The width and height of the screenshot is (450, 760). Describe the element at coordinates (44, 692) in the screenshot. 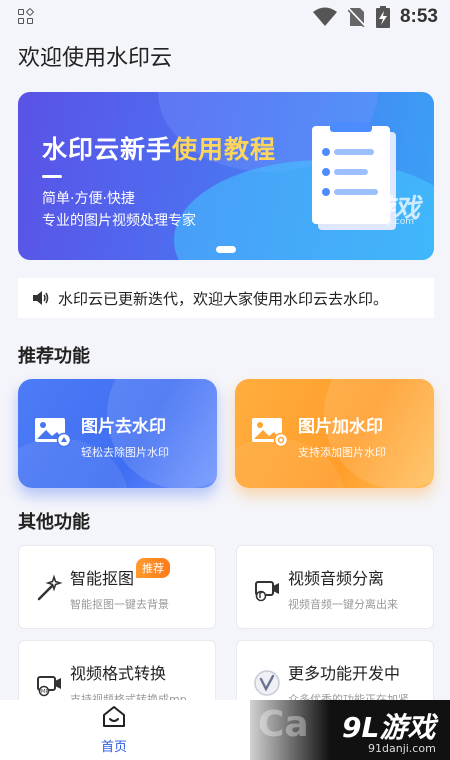

I see `svg-text: MP` at that location.